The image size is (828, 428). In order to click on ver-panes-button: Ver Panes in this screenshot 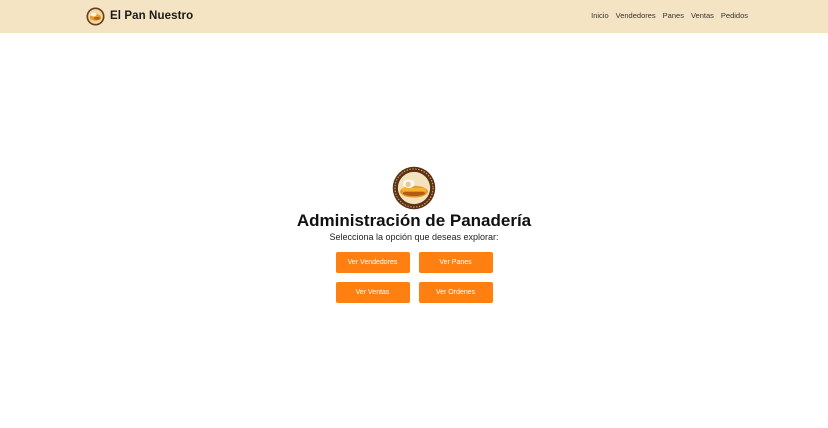, I will do `click(455, 262)`.